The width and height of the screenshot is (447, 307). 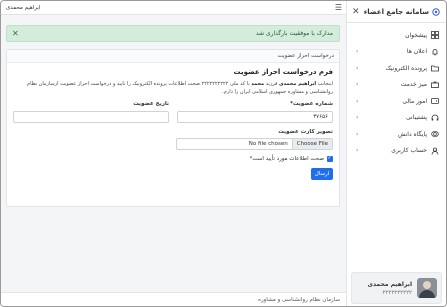 I want to click on sidebar-user-card: ابراهیم محمدی ۲۲۲۲۲۲۲۲۲۲, so click(x=396, y=288).